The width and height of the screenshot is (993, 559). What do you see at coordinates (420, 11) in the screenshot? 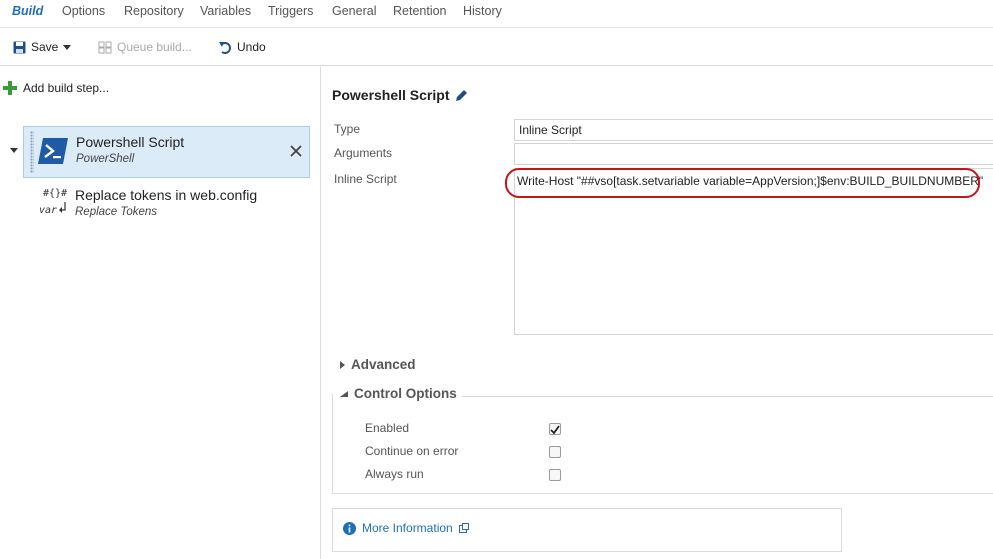
I see `tab-retention: Retention` at bounding box center [420, 11].